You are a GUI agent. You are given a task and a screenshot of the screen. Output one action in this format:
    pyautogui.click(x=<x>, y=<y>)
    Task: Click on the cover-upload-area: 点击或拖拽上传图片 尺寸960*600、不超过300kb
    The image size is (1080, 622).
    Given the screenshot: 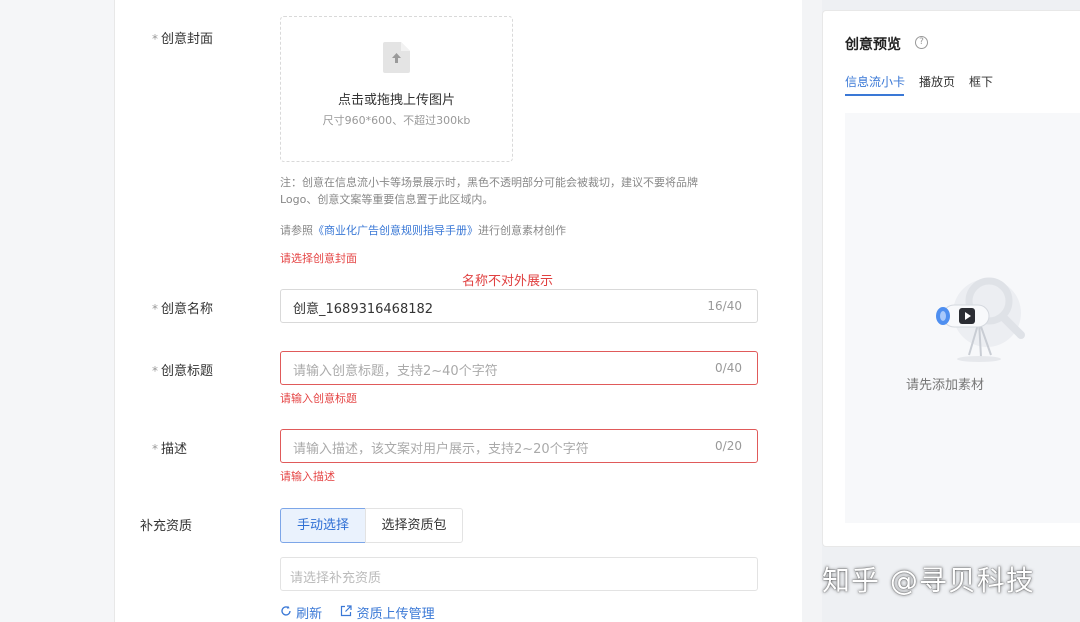 What is the action you would take?
    pyautogui.click(x=396, y=89)
    